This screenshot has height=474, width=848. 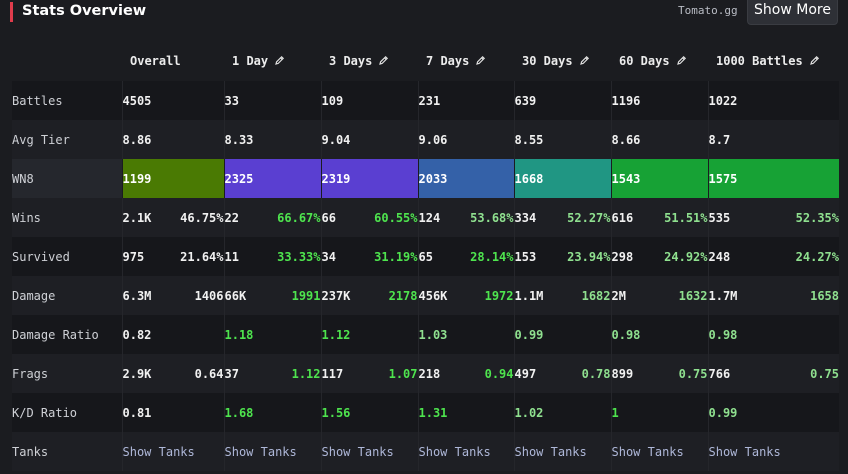 What do you see at coordinates (773, 412) in the screenshot?
I see `kd-ratio-1000-battles: 0.99` at bounding box center [773, 412].